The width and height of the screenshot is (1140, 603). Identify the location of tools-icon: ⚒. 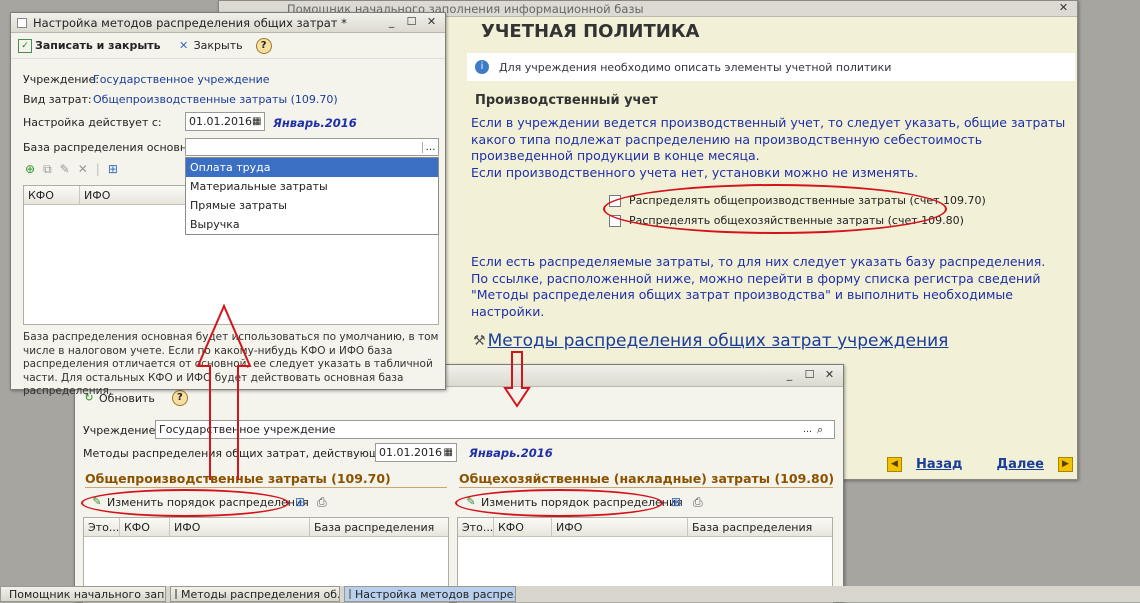
(479, 341).